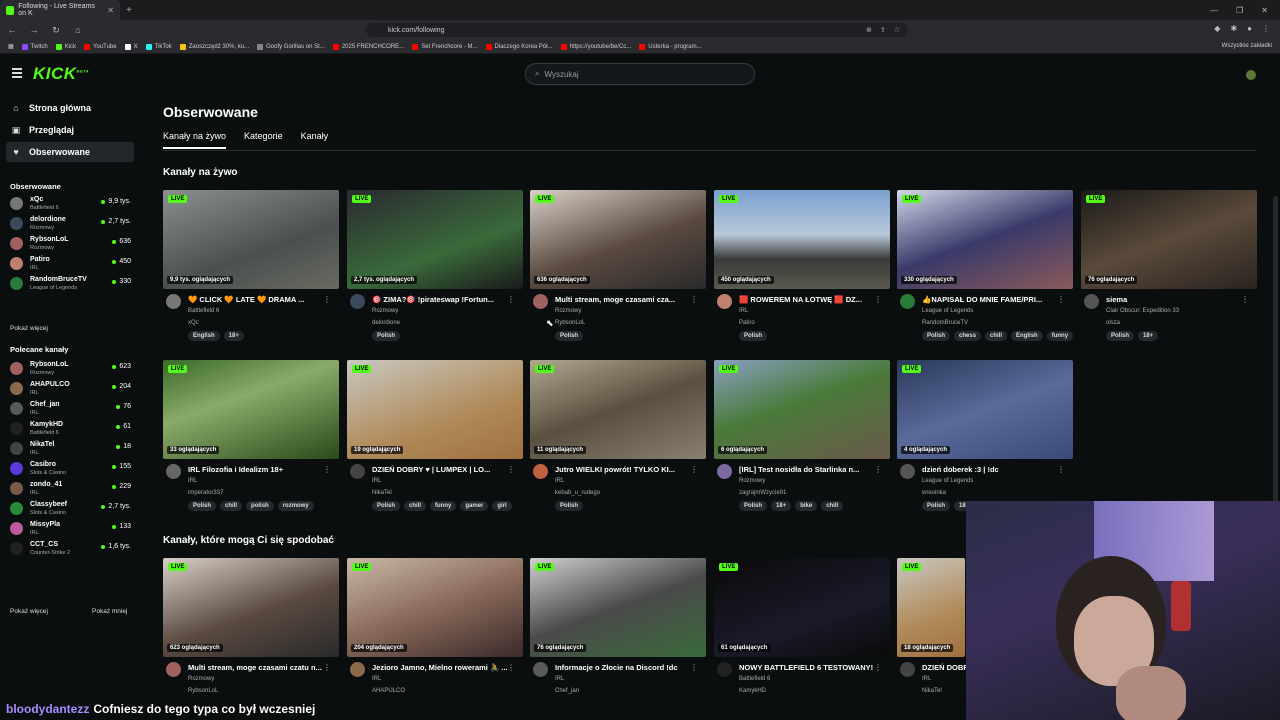 This screenshot has width=1280, height=720. I want to click on sidebar-item-home: ⌂ Strona główna, so click(70, 108).